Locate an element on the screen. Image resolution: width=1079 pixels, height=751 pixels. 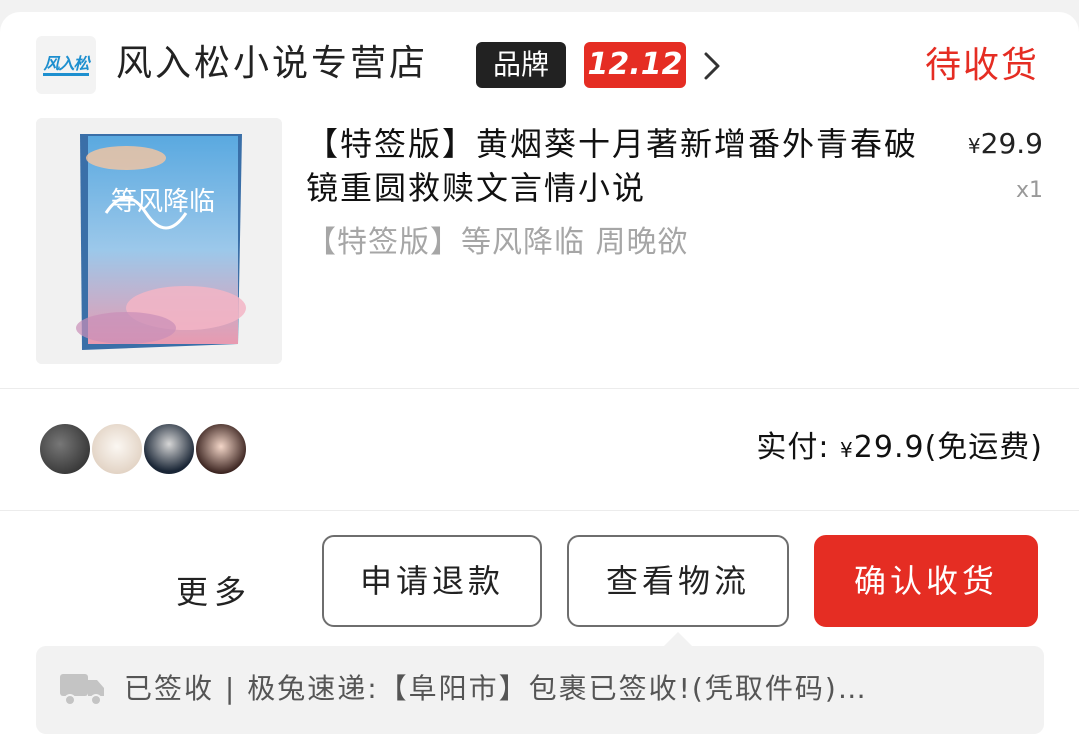
more-button: 更多 is located at coordinates (214, 592).